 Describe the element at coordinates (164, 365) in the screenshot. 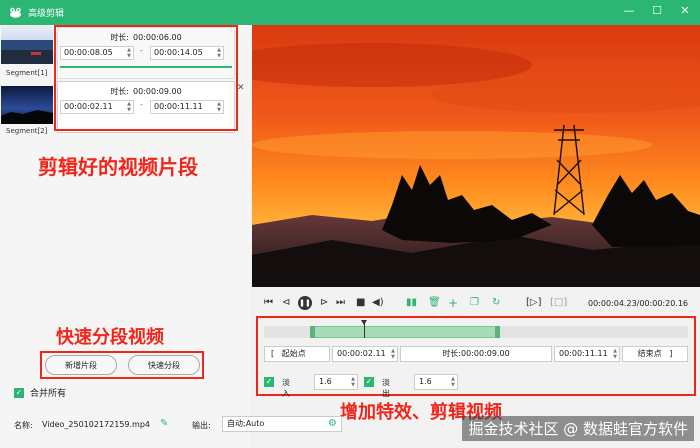

I see `quick-split-button: 快速分段` at that location.